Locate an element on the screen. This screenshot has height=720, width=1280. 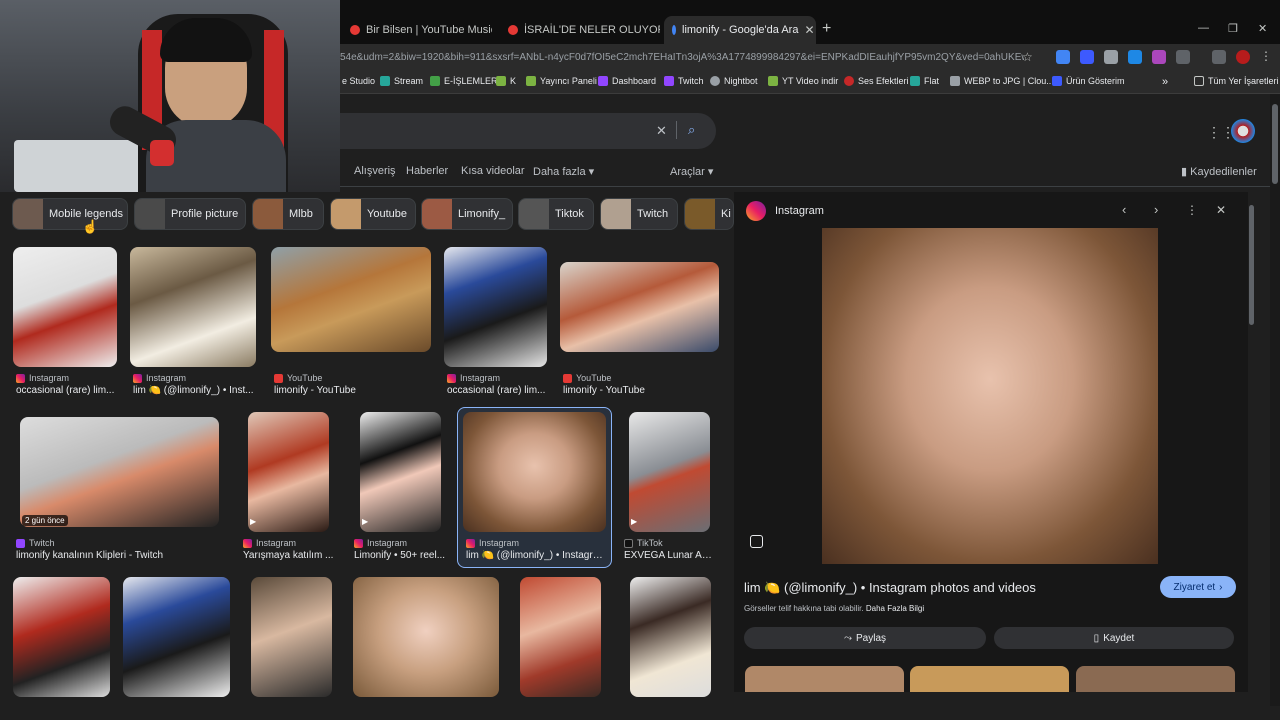
save-button: ▯ Kaydet is located at coordinates (1114, 638).